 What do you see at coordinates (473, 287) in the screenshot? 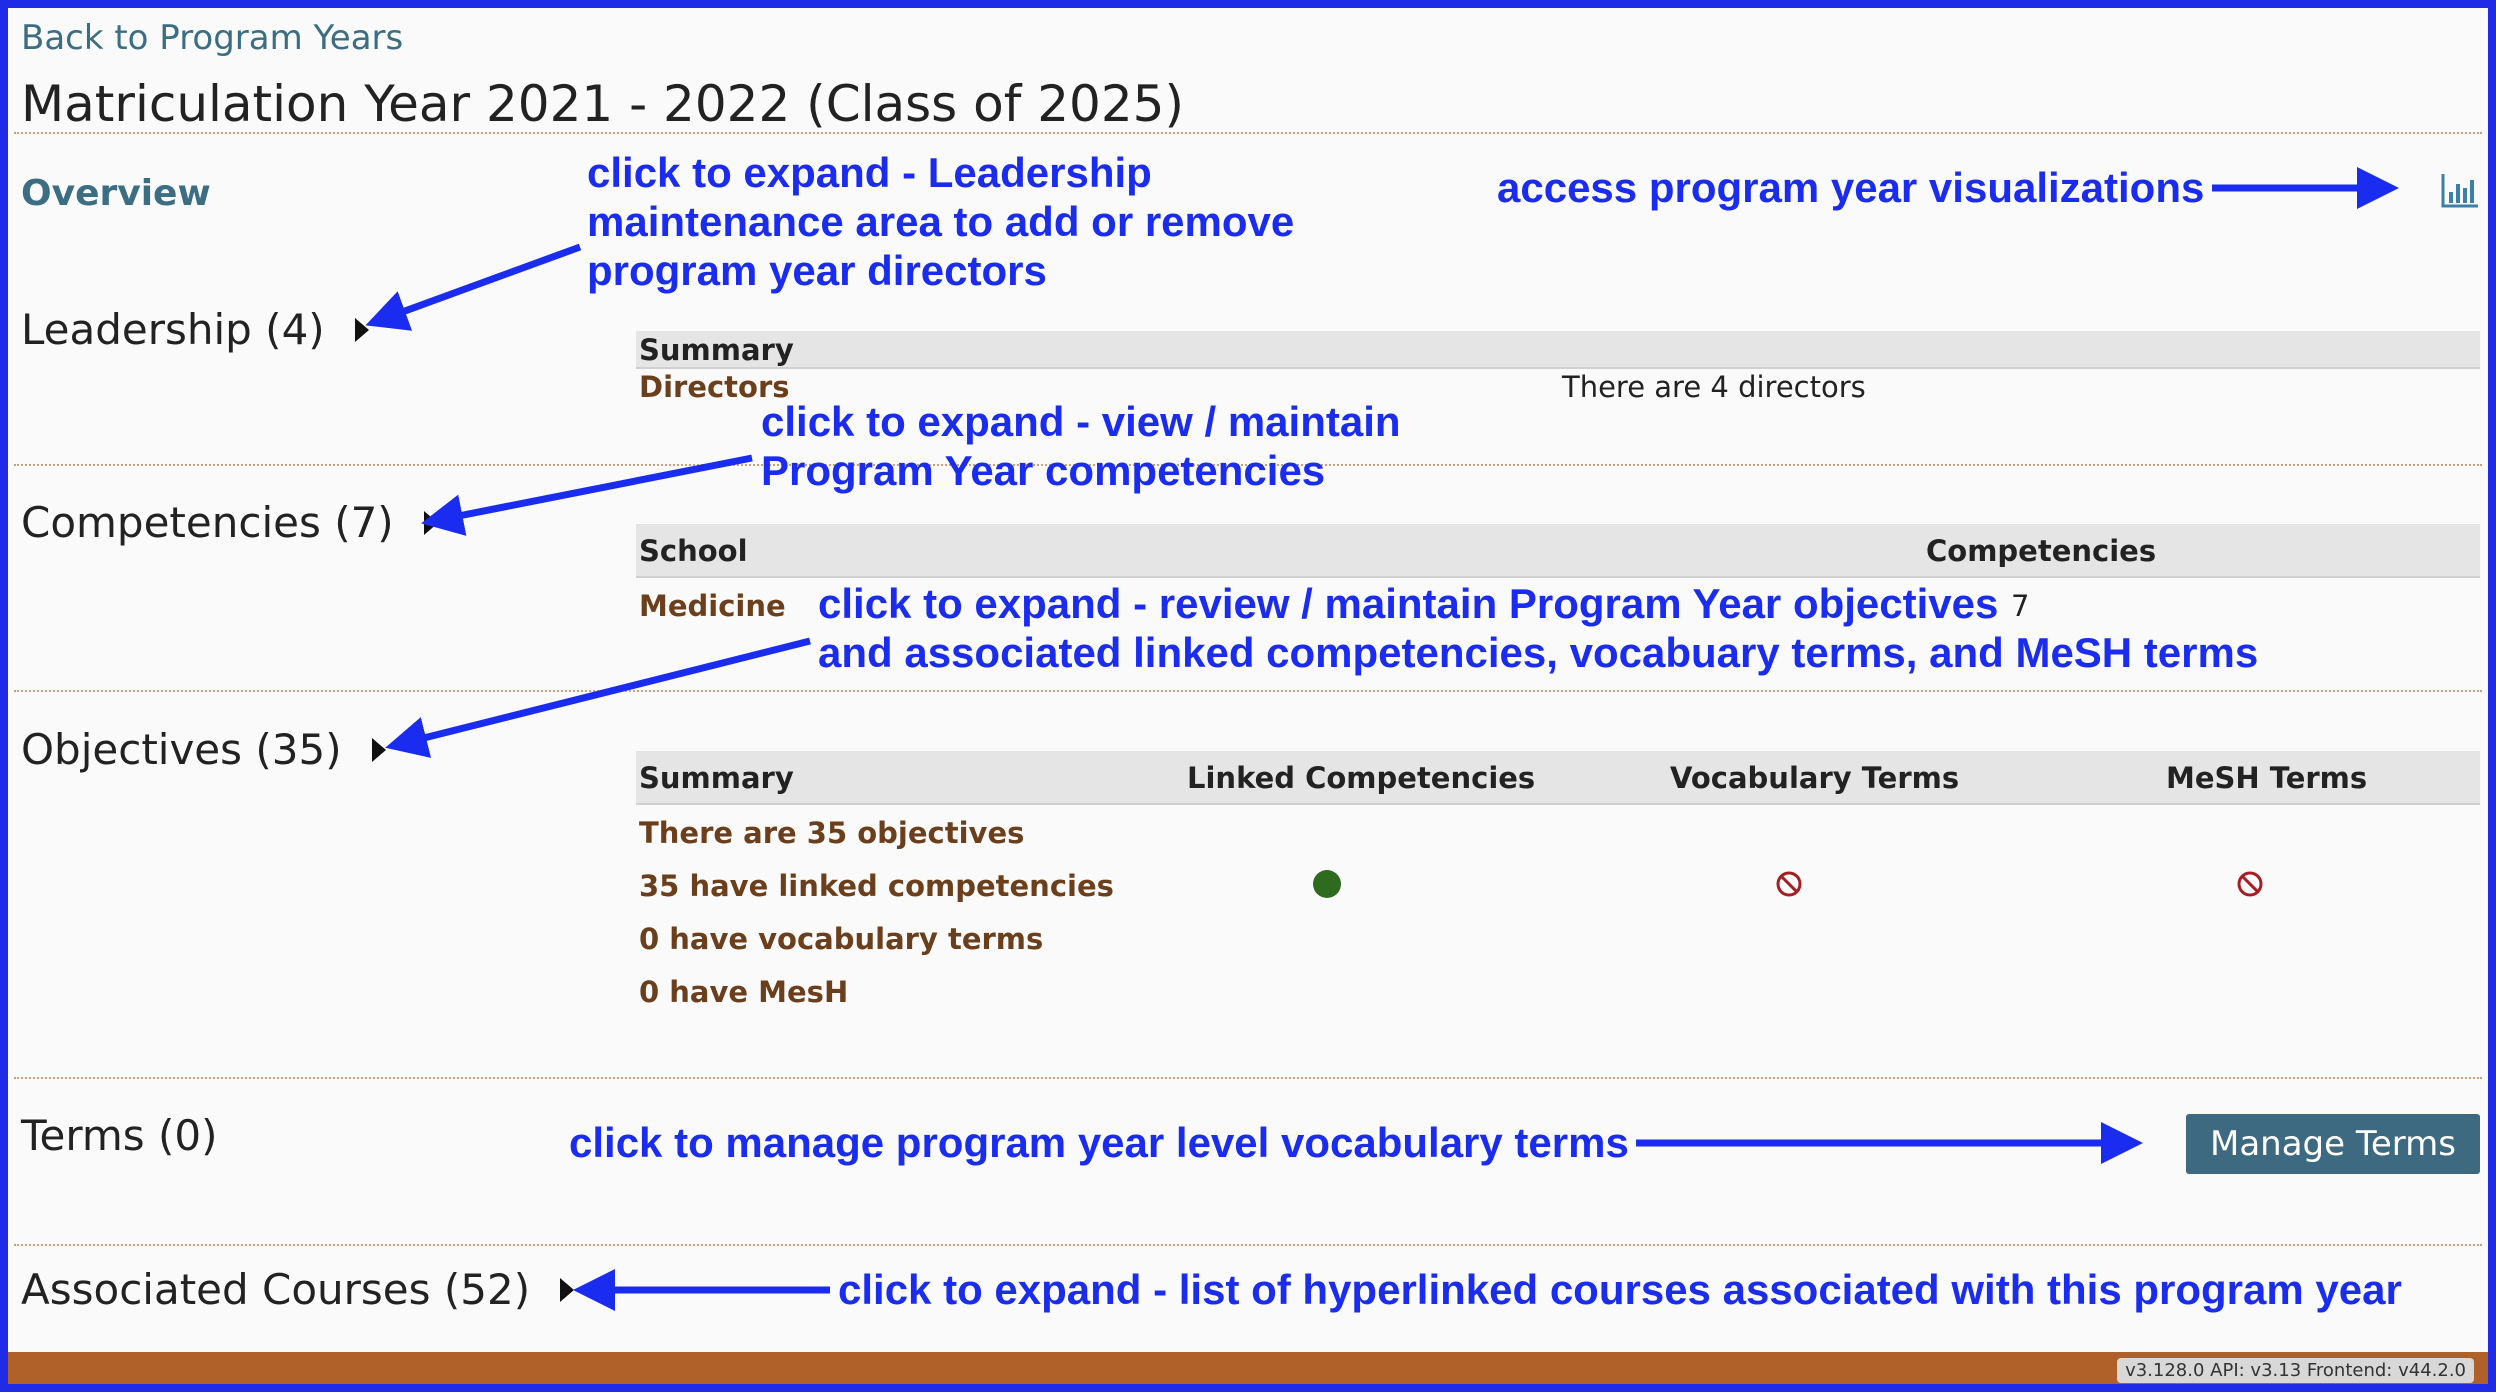
I see `arrow-leadership` at bounding box center [473, 287].